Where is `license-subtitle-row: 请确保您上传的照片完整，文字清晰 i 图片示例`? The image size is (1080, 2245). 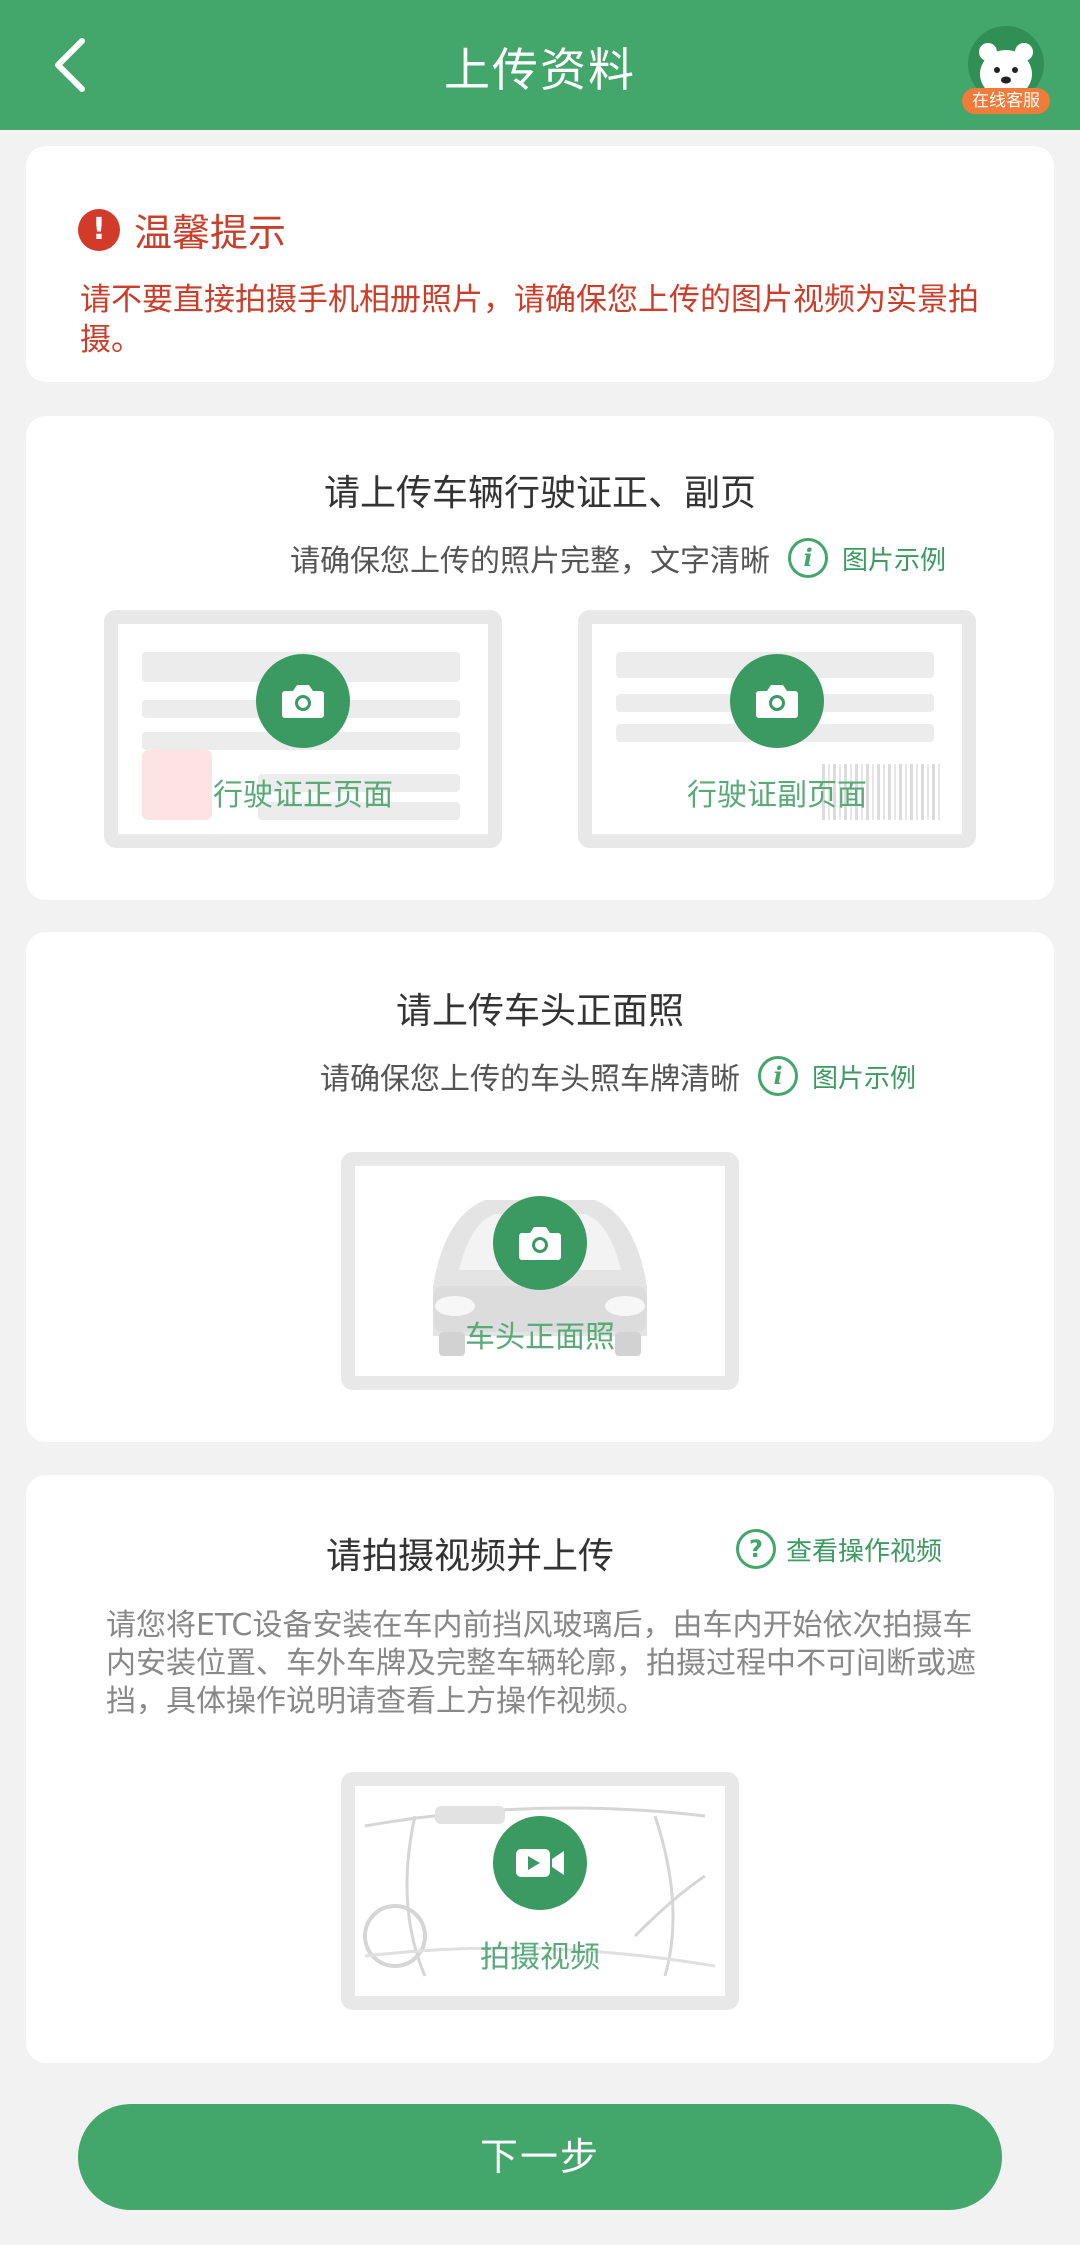
license-subtitle-row: 请确保您上传的照片完整，文字清晰 i 图片示例 is located at coordinates (618, 558).